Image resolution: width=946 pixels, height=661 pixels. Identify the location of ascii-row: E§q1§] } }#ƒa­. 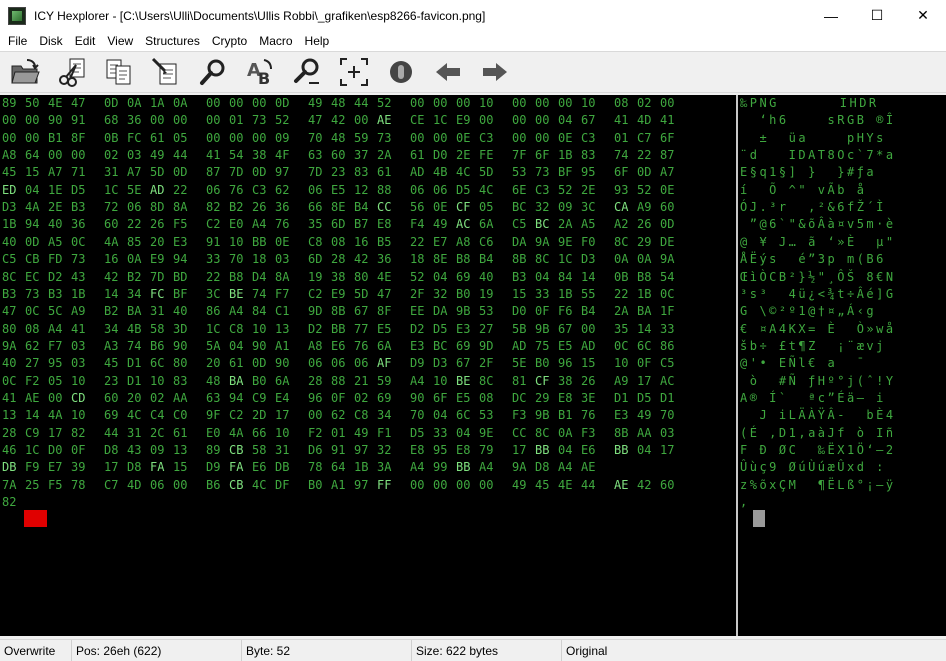
(808, 172).